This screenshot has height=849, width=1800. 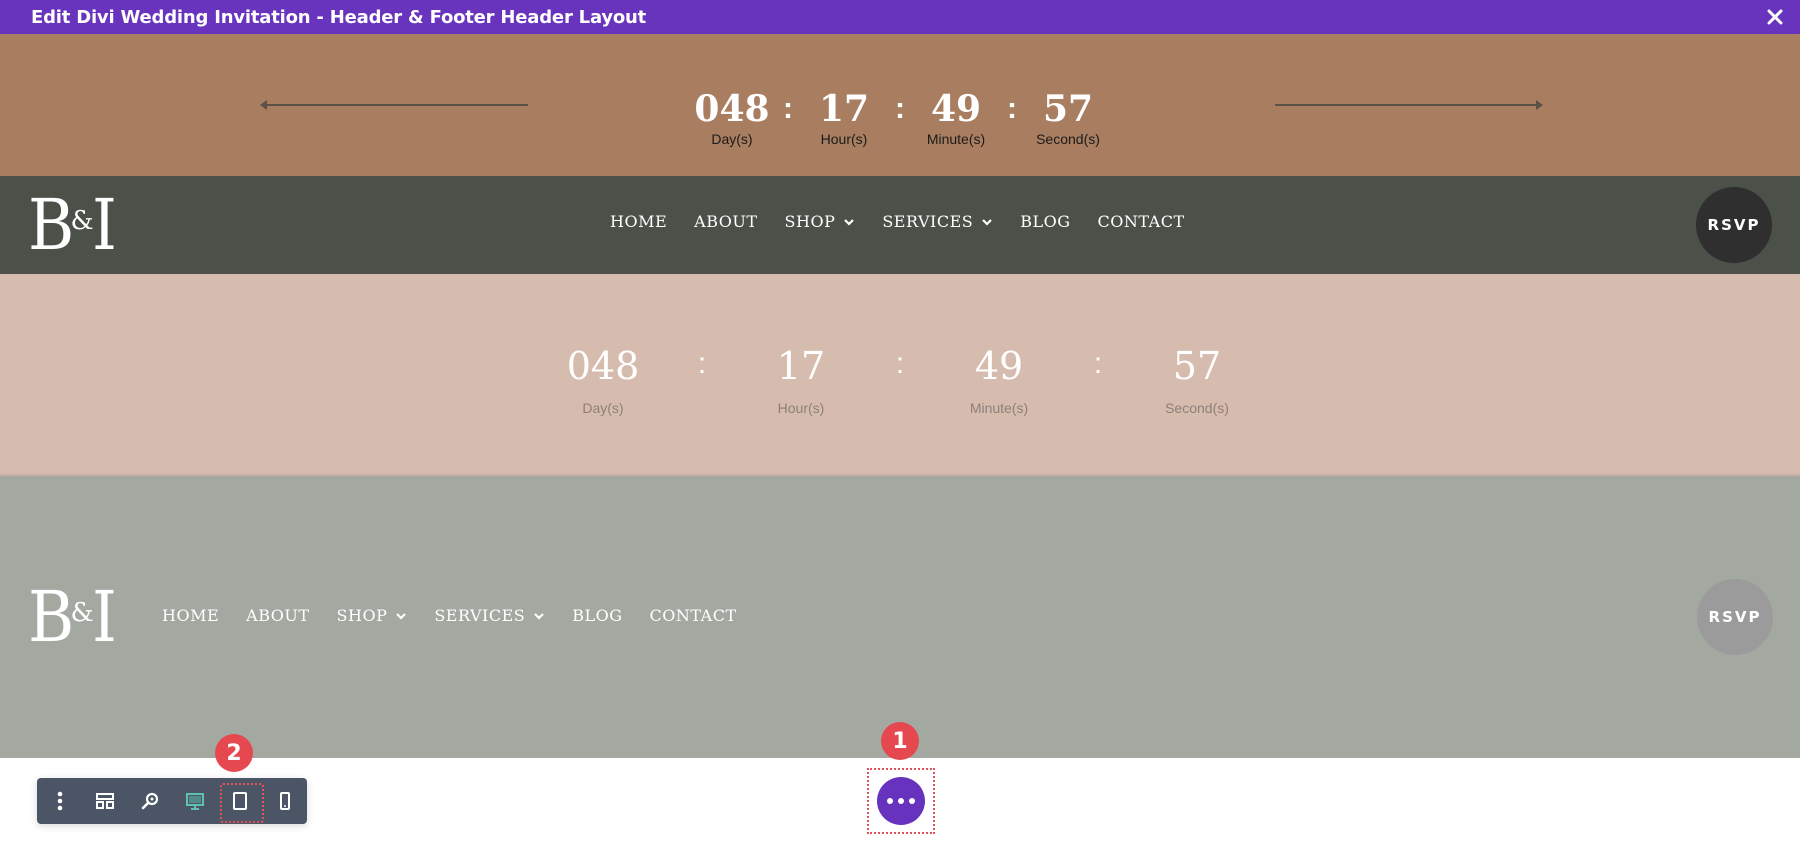 I want to click on page-settings-button, so click(x=901, y=801).